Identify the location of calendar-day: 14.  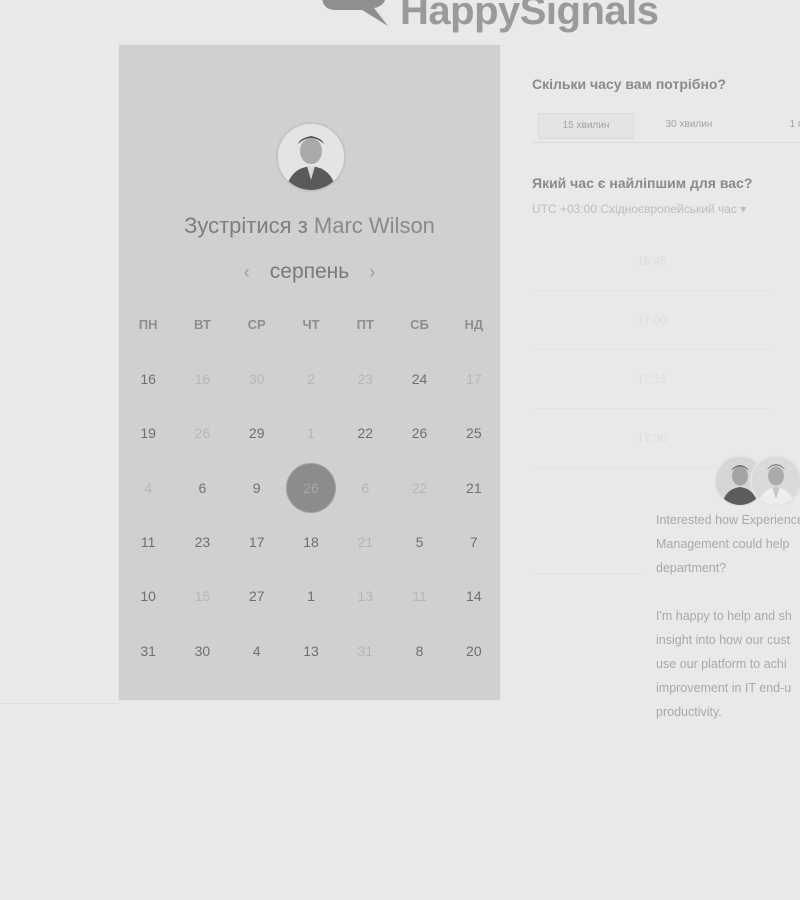
(474, 596).